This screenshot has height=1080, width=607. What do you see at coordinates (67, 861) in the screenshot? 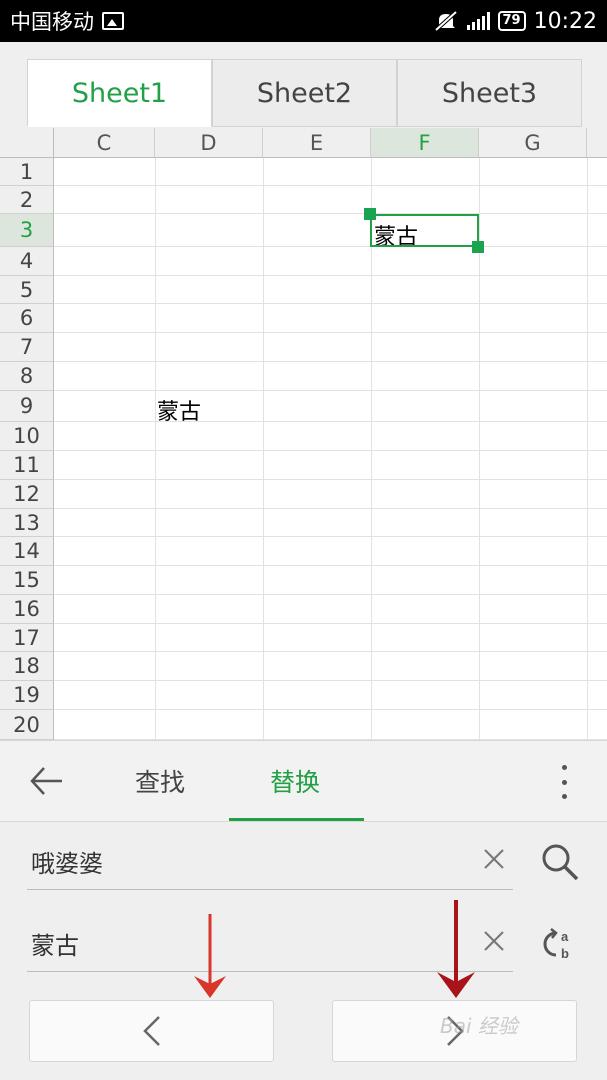
I see `find-input-value: 哦婆婆` at bounding box center [67, 861].